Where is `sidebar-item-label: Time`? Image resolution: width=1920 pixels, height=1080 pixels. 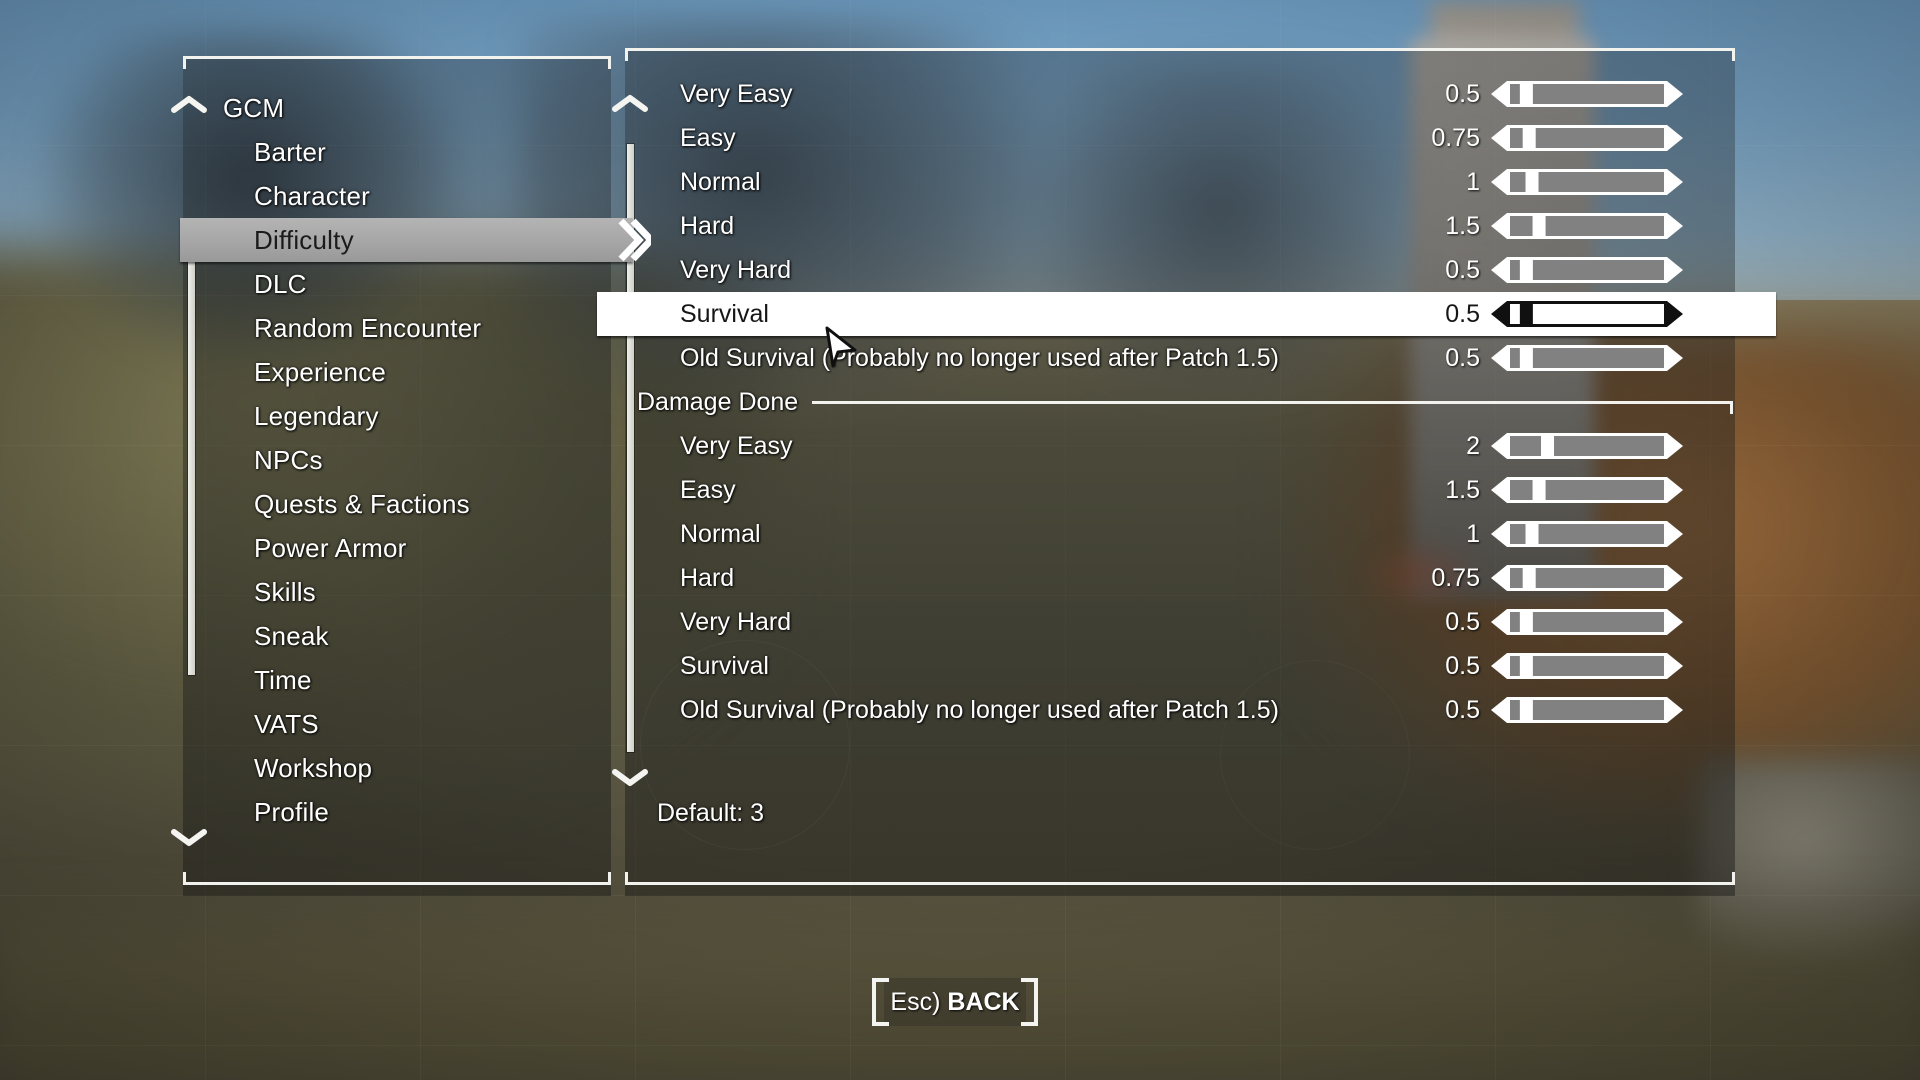 sidebar-item-label: Time is located at coordinates (283, 679).